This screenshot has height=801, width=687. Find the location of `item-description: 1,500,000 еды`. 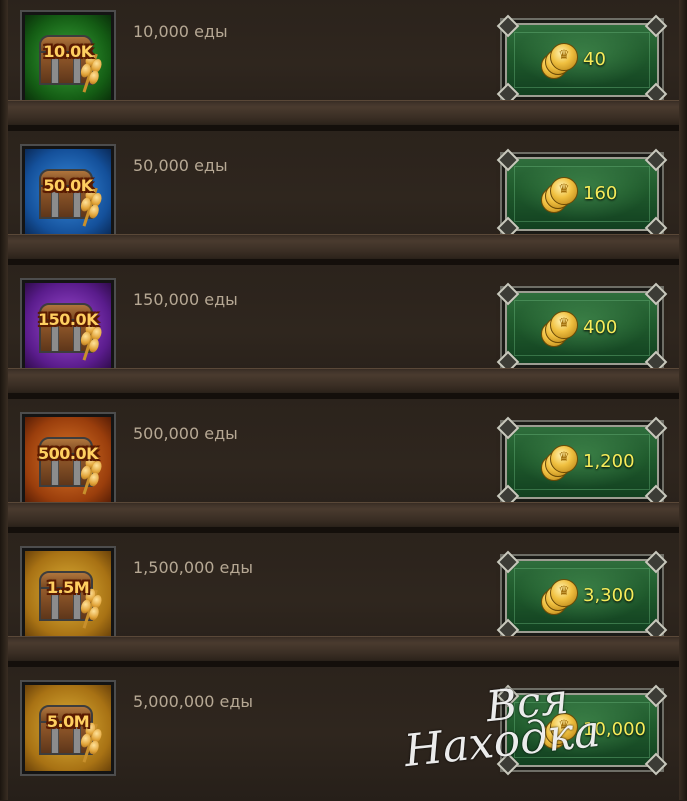

item-description: 1,500,000 еды is located at coordinates (193, 567).